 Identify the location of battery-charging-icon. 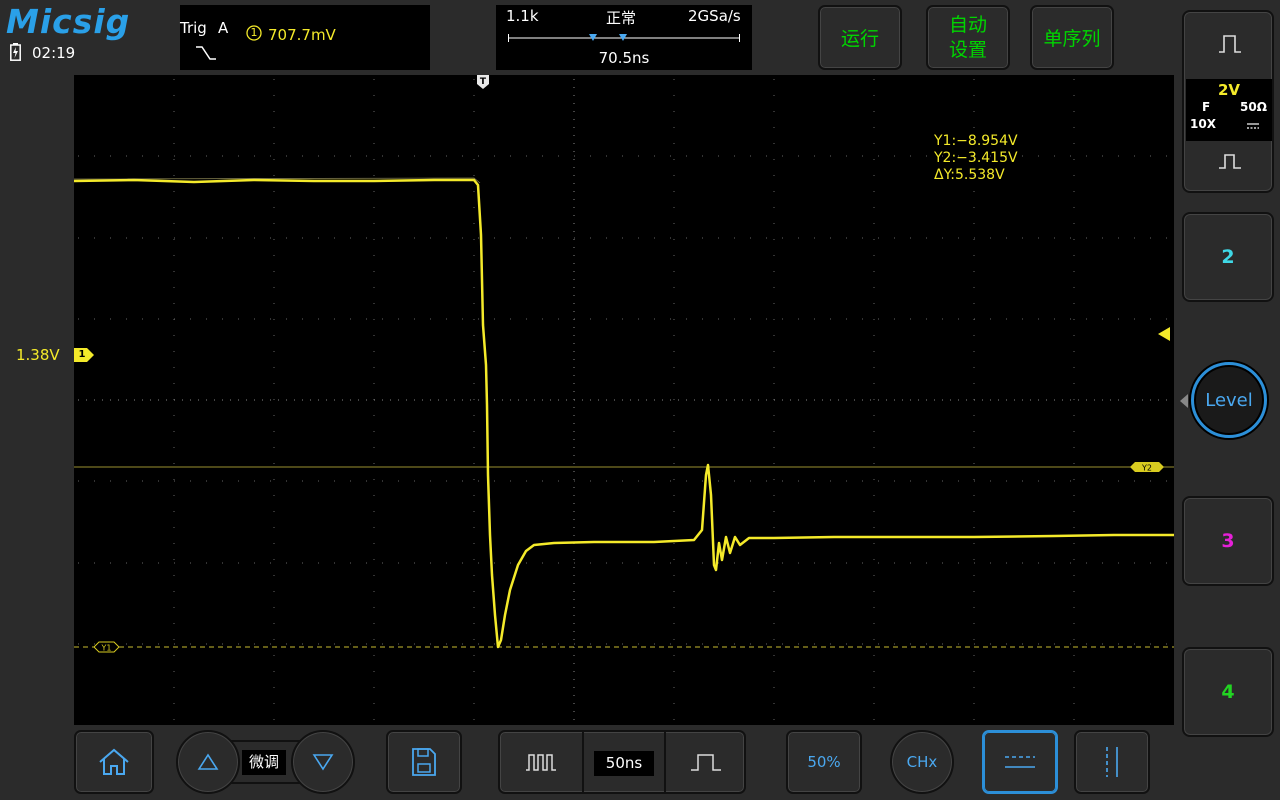
(15, 52).